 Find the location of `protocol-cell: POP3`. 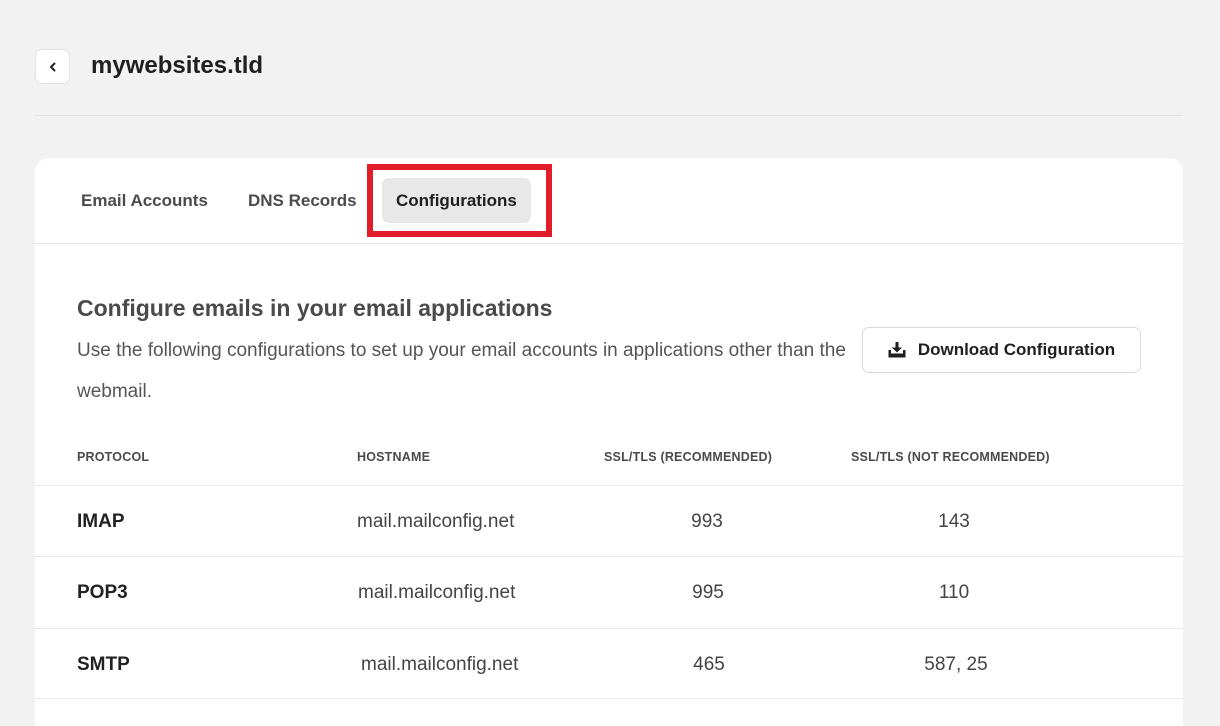

protocol-cell: POP3 is located at coordinates (102, 592).